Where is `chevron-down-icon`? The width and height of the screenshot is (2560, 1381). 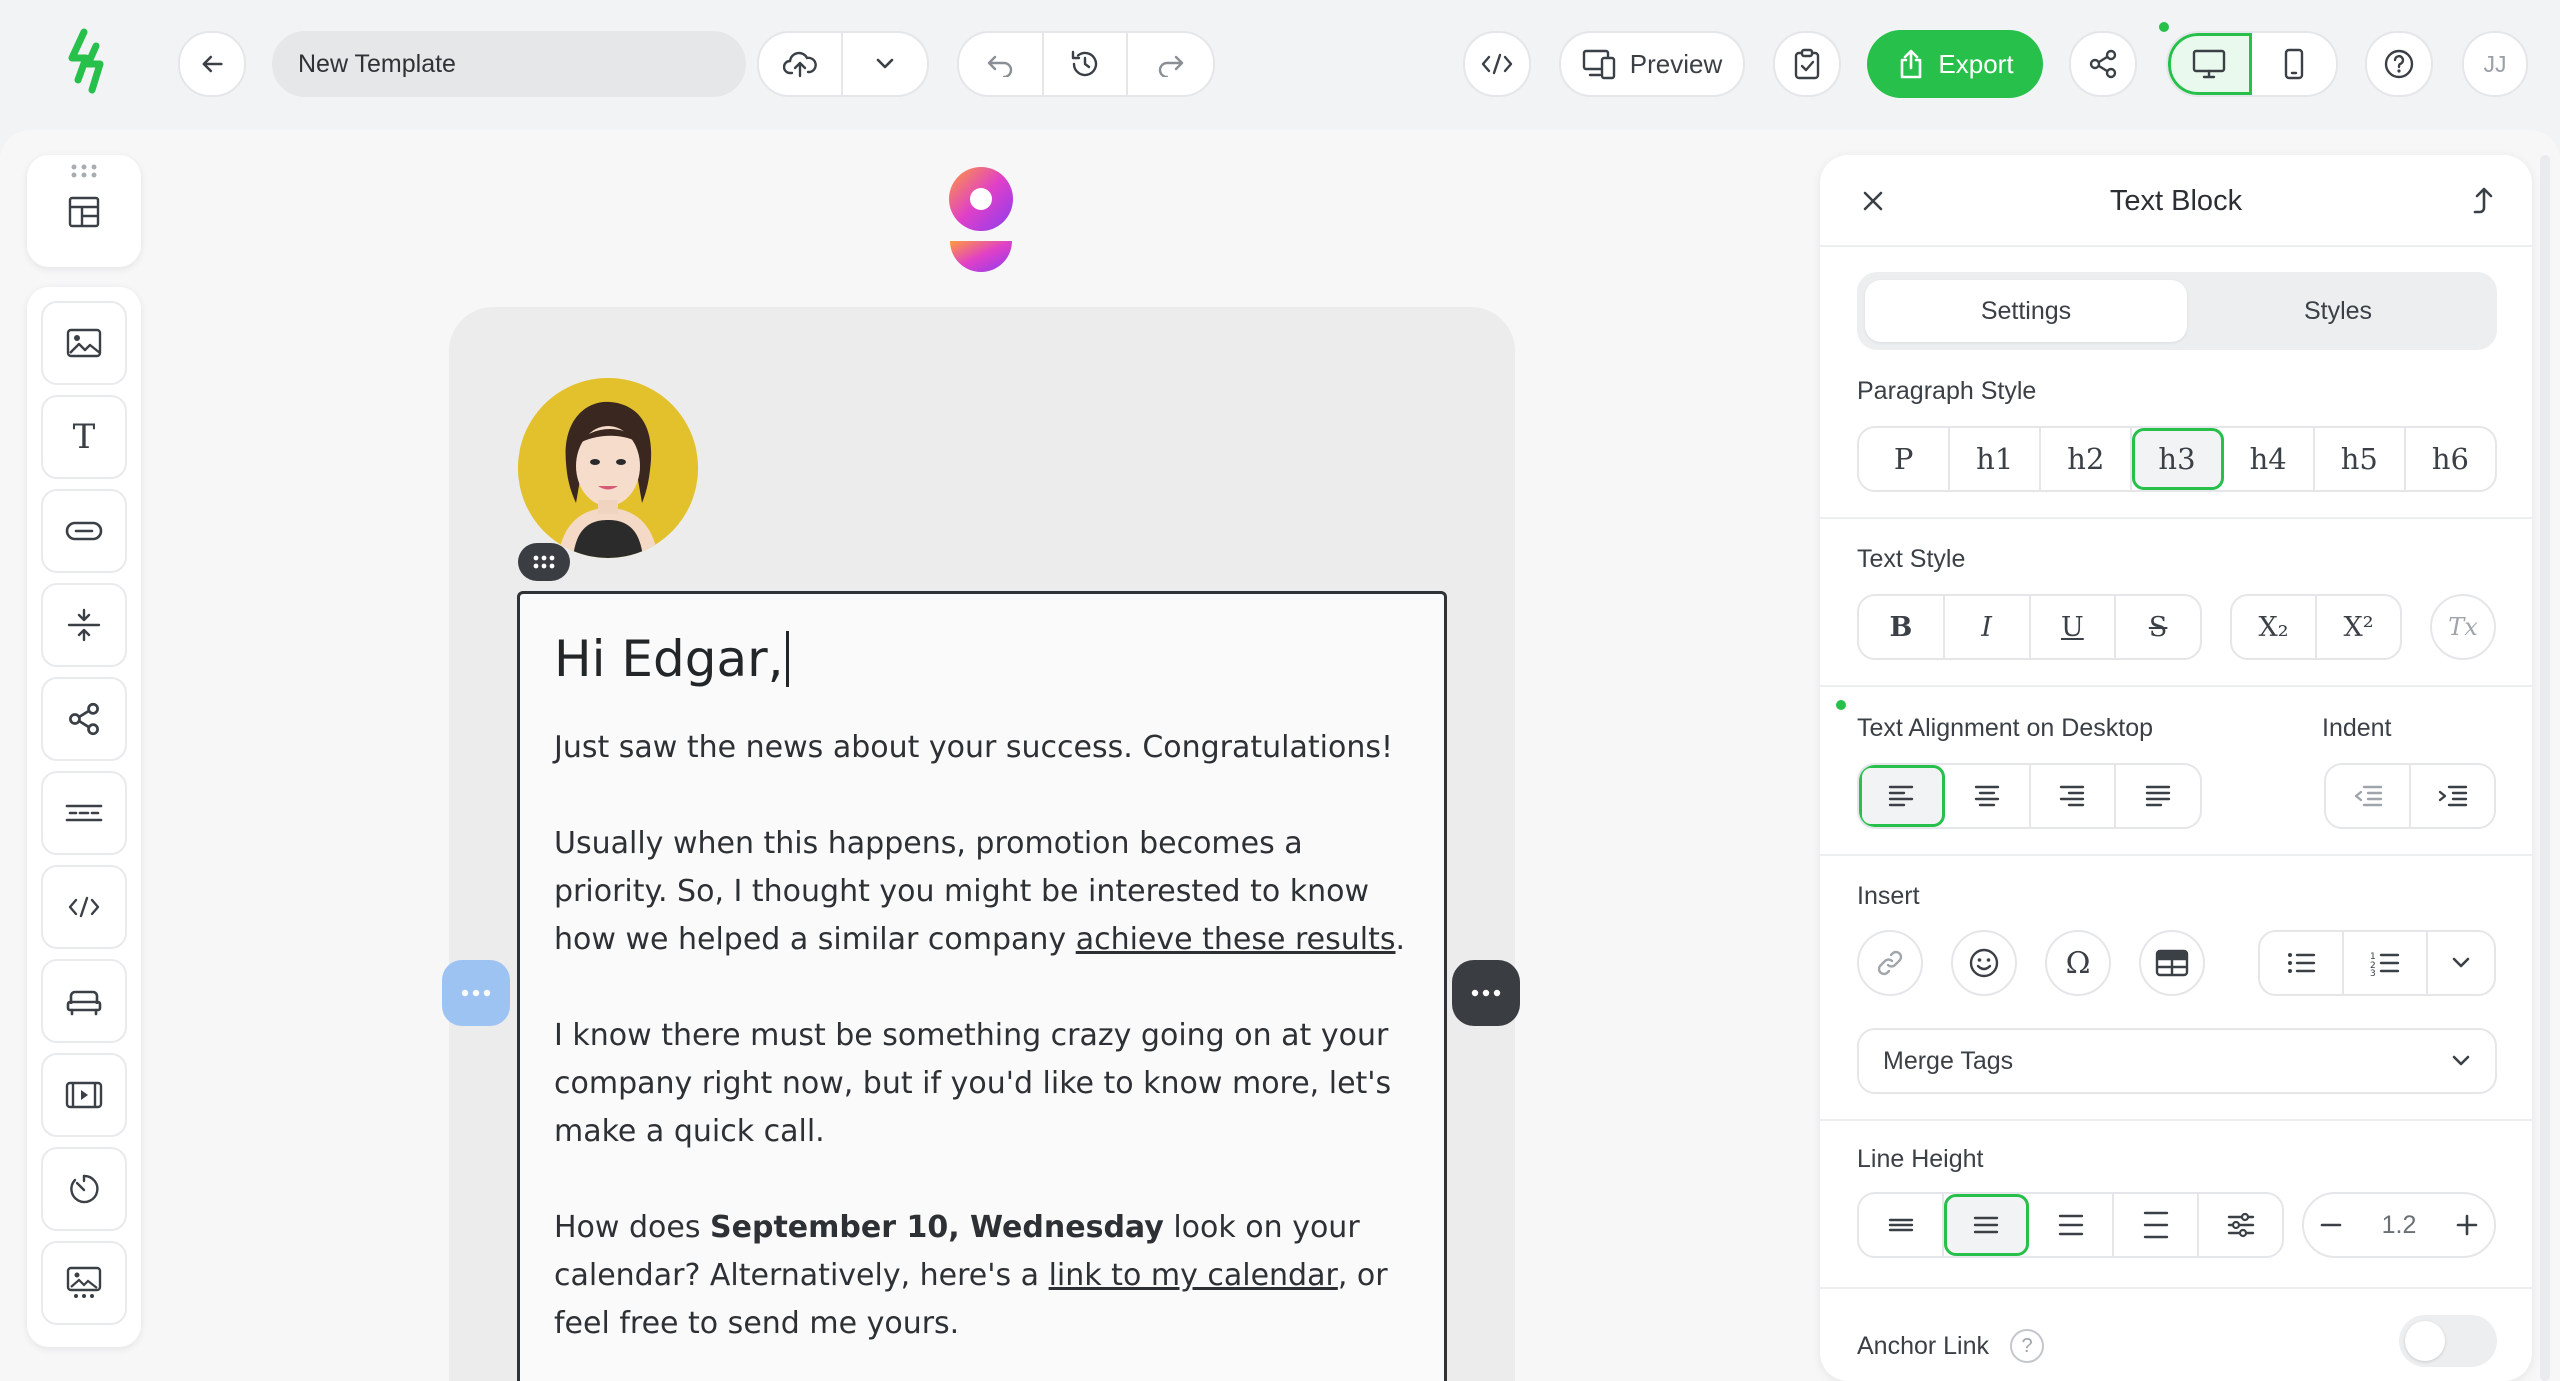 chevron-down-icon is located at coordinates (885, 64).